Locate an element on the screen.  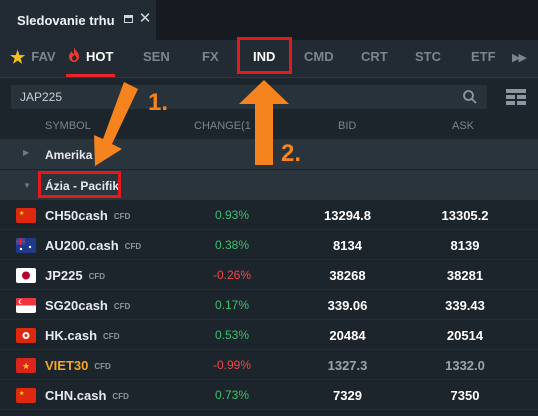
step-1-label: 1. is located at coordinates (158, 102).